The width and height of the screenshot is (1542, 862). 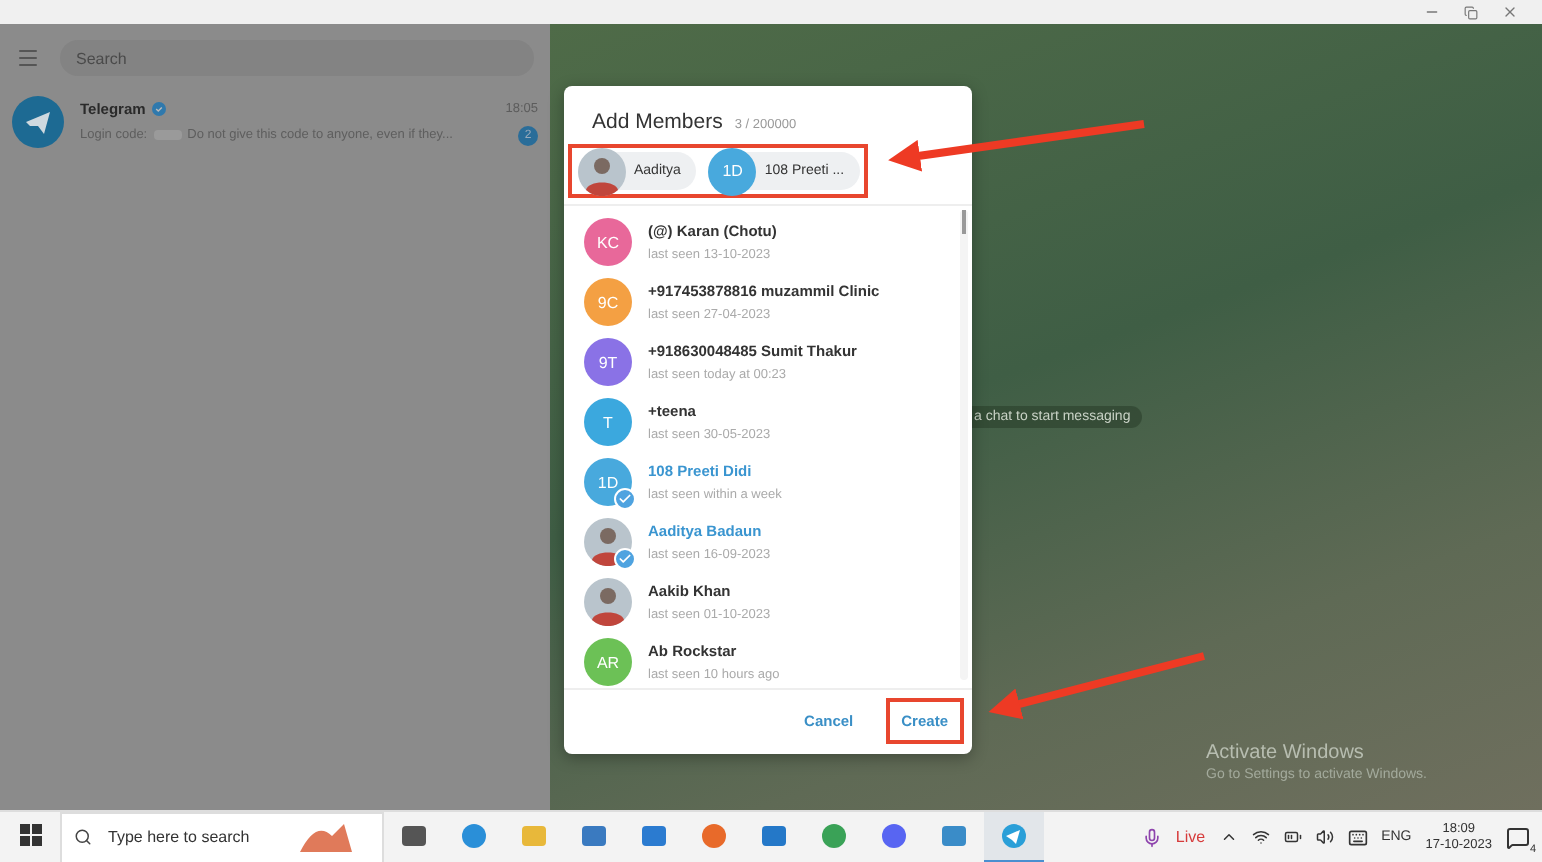 I want to click on volume-icon, so click(x=1324, y=837).